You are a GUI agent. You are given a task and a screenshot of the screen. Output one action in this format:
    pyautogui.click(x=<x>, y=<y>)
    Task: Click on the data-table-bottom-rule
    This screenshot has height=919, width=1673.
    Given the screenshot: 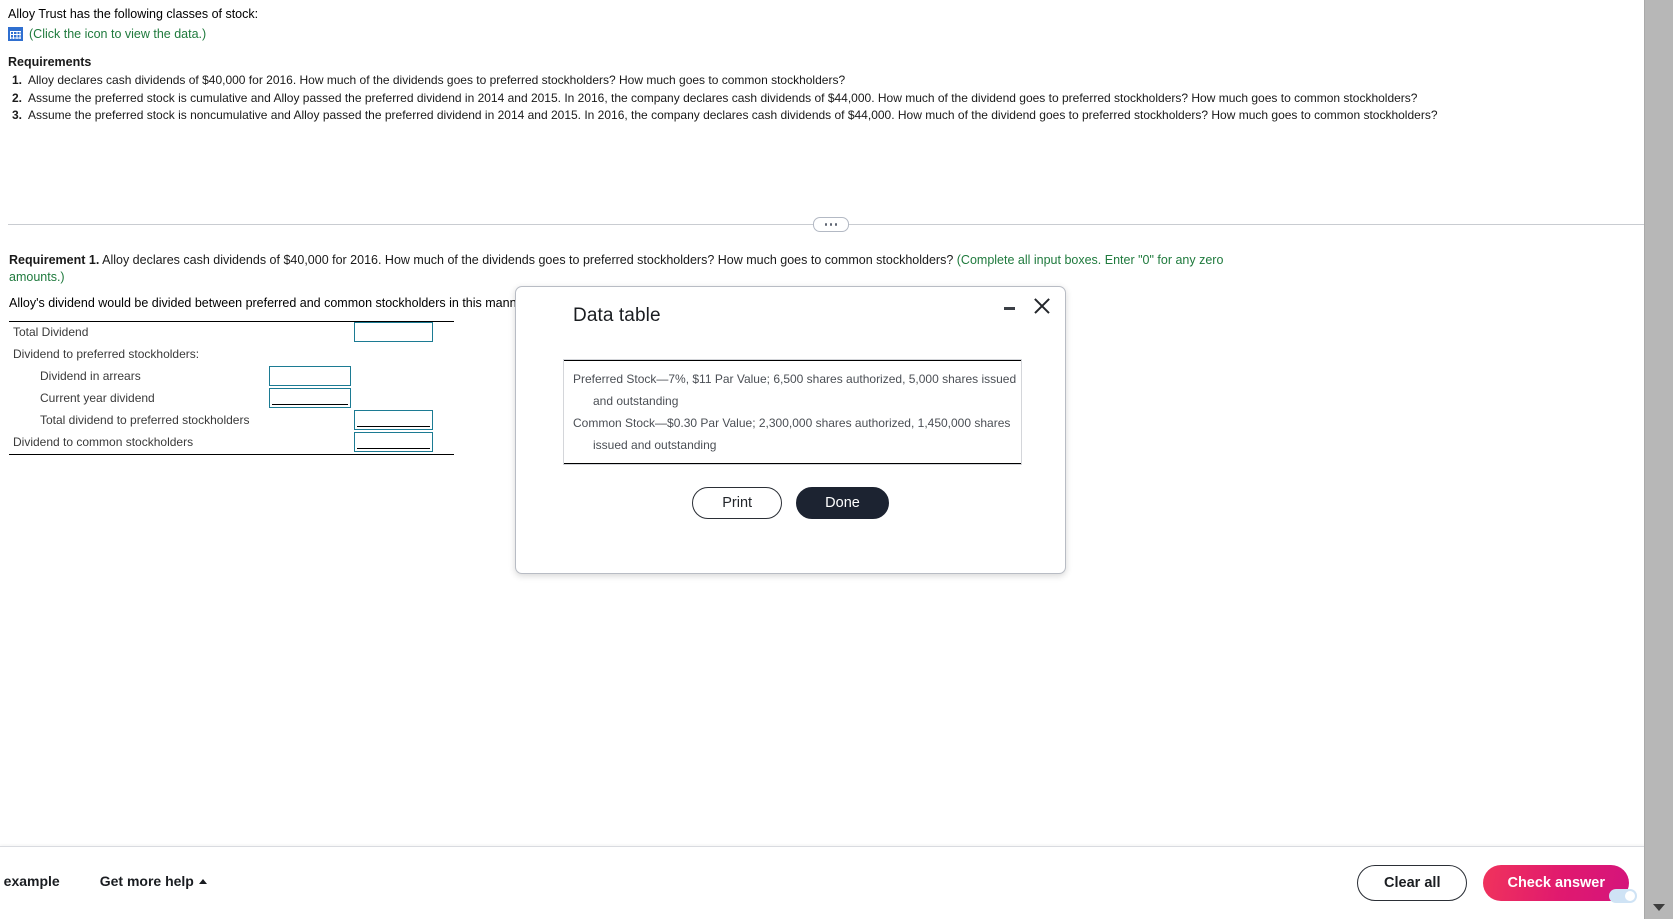 What is the action you would take?
    pyautogui.click(x=792, y=463)
    